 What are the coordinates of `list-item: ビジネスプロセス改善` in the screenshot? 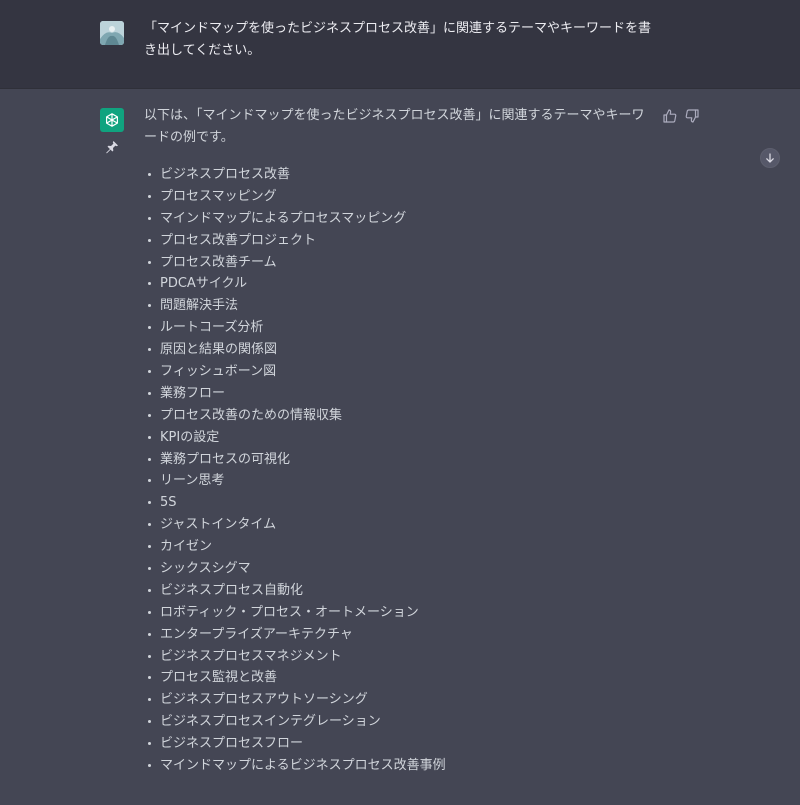 It's located at (398, 175).